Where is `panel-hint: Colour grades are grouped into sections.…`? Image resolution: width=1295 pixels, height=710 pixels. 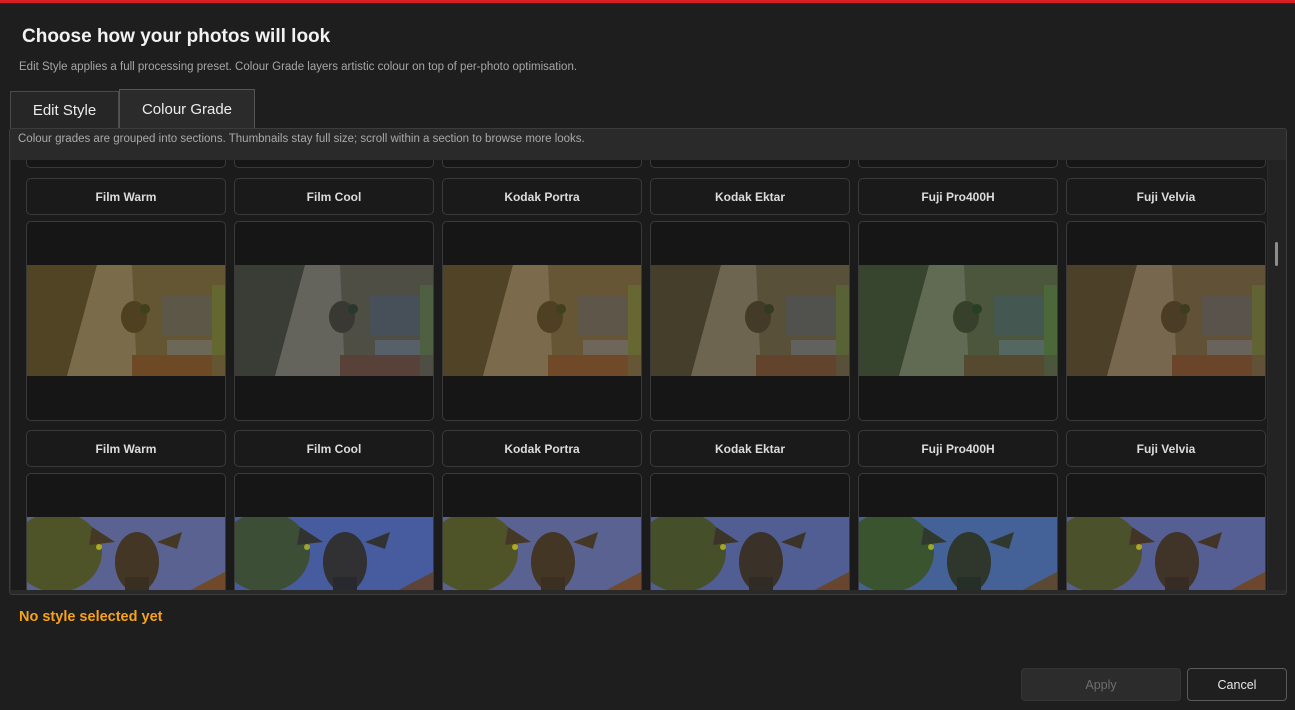
panel-hint: Colour grades are grouped into sections.… is located at coordinates (301, 139).